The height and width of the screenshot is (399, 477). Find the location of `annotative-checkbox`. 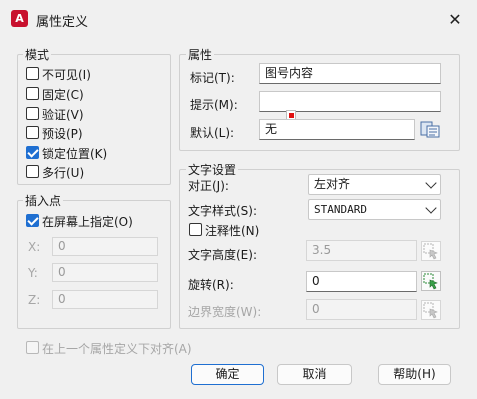

annotative-checkbox is located at coordinates (195, 229).